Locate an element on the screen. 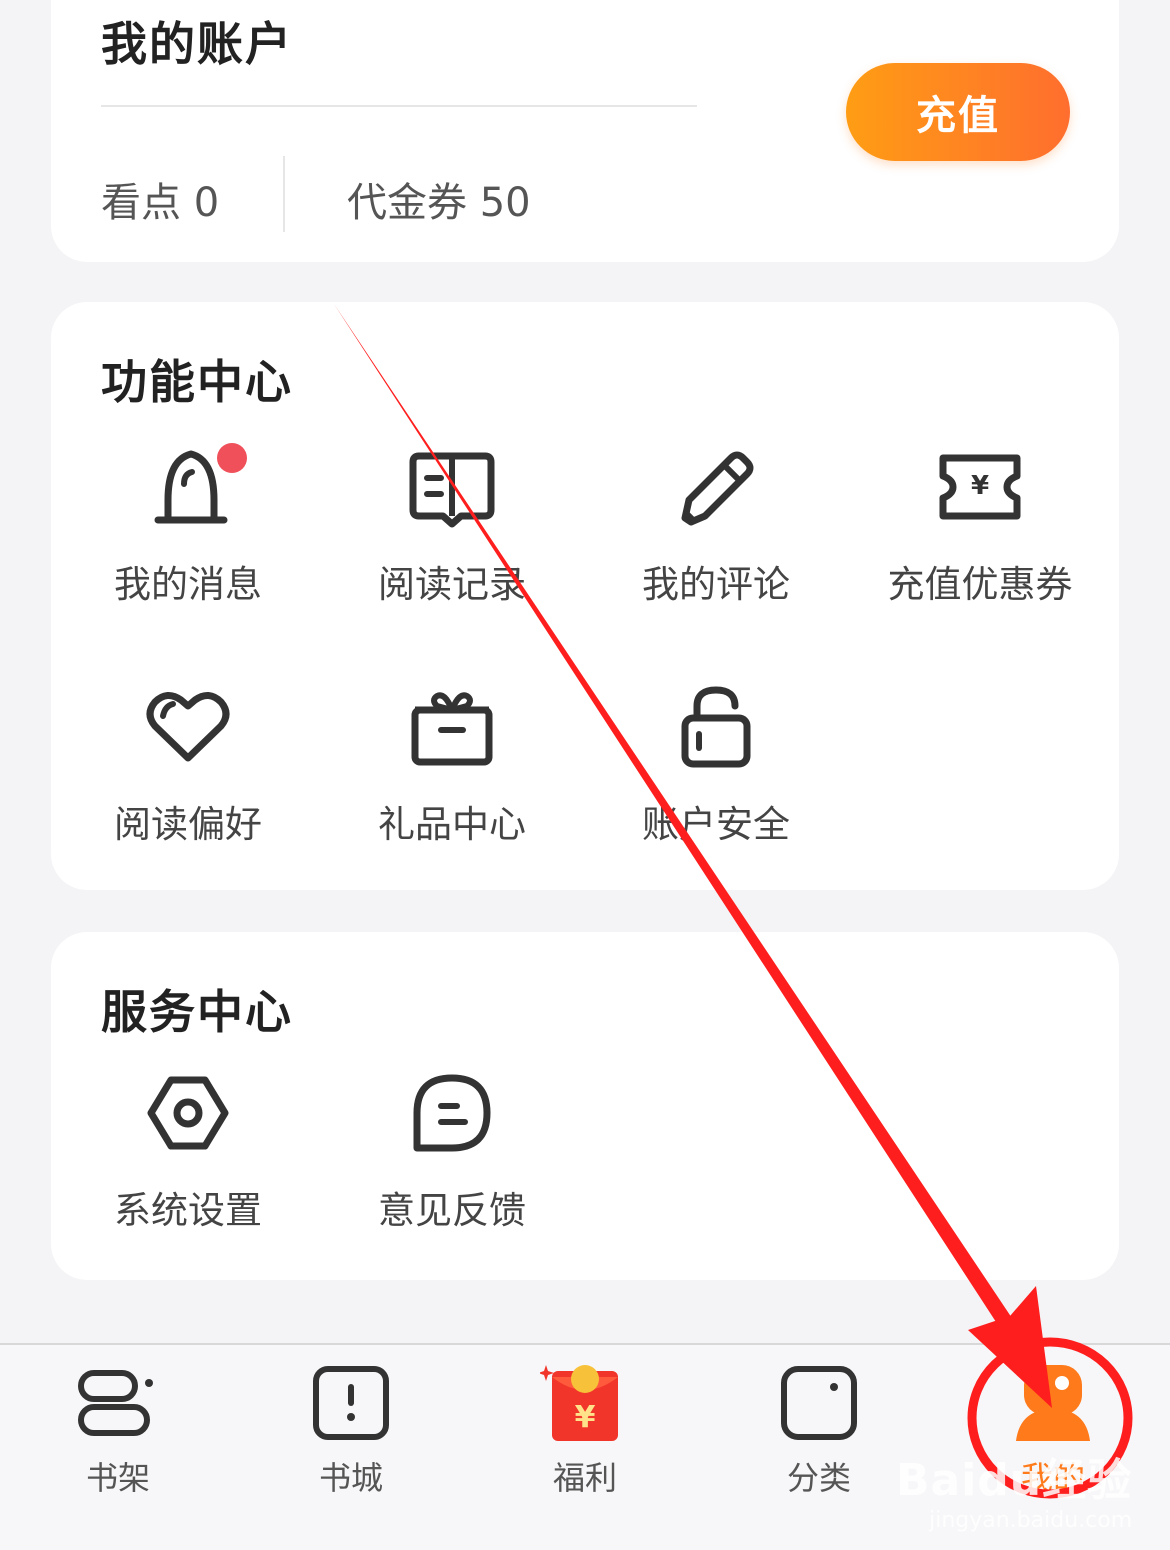 The height and width of the screenshot is (1550, 1170). reading-history-item: 阅读记录 is located at coordinates (452, 525).